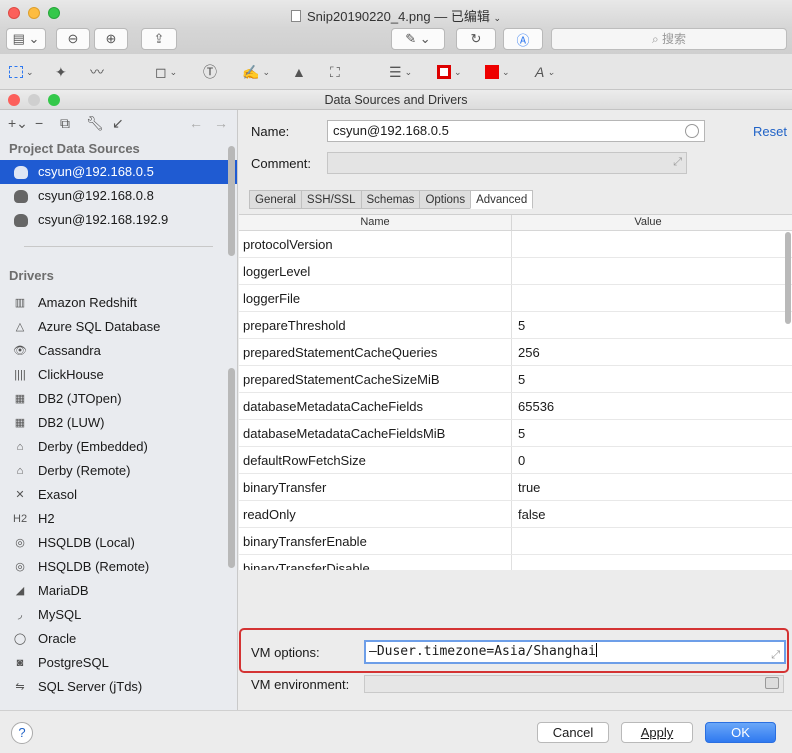 The image size is (792, 753). What do you see at coordinates (375, 222) in the screenshot?
I see `column-header-name: Name` at bounding box center [375, 222].